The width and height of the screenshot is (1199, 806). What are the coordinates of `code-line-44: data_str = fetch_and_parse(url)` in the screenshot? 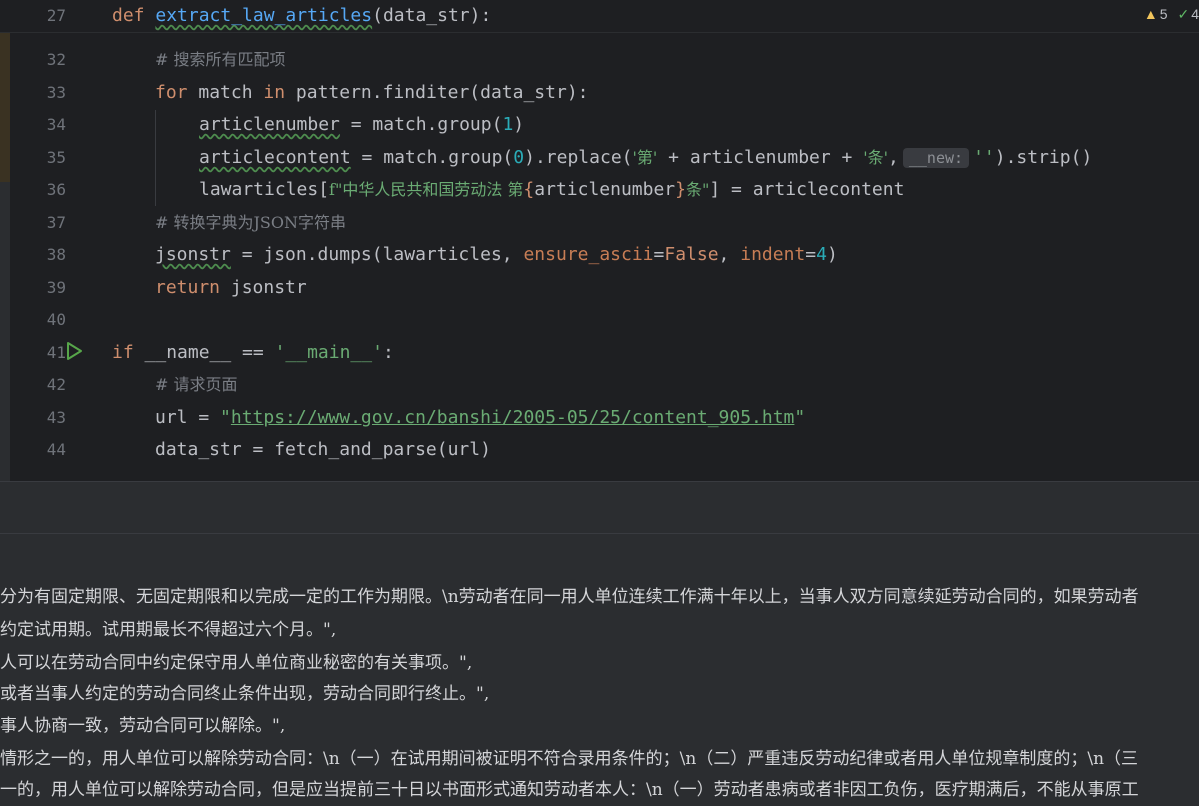 It's located at (323, 450).